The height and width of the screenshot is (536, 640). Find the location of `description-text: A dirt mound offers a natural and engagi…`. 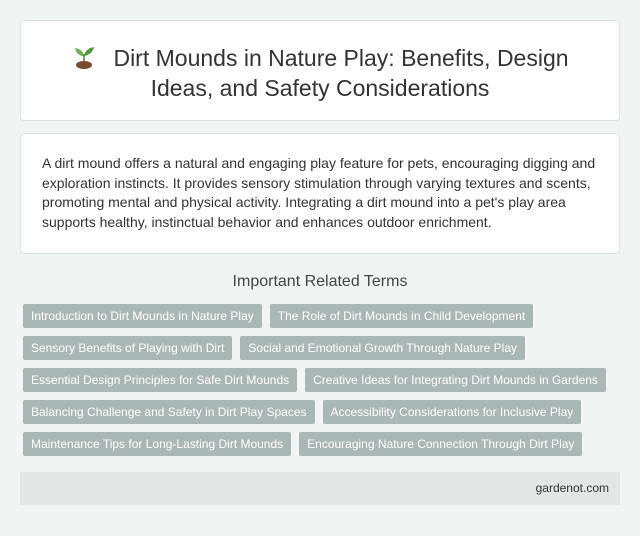

description-text: A dirt mound offers a natural and engagi… is located at coordinates (319, 192).